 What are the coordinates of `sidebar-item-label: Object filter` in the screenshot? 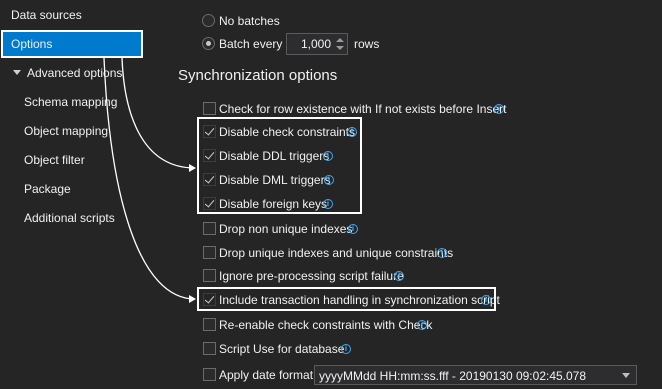 It's located at (54, 160).